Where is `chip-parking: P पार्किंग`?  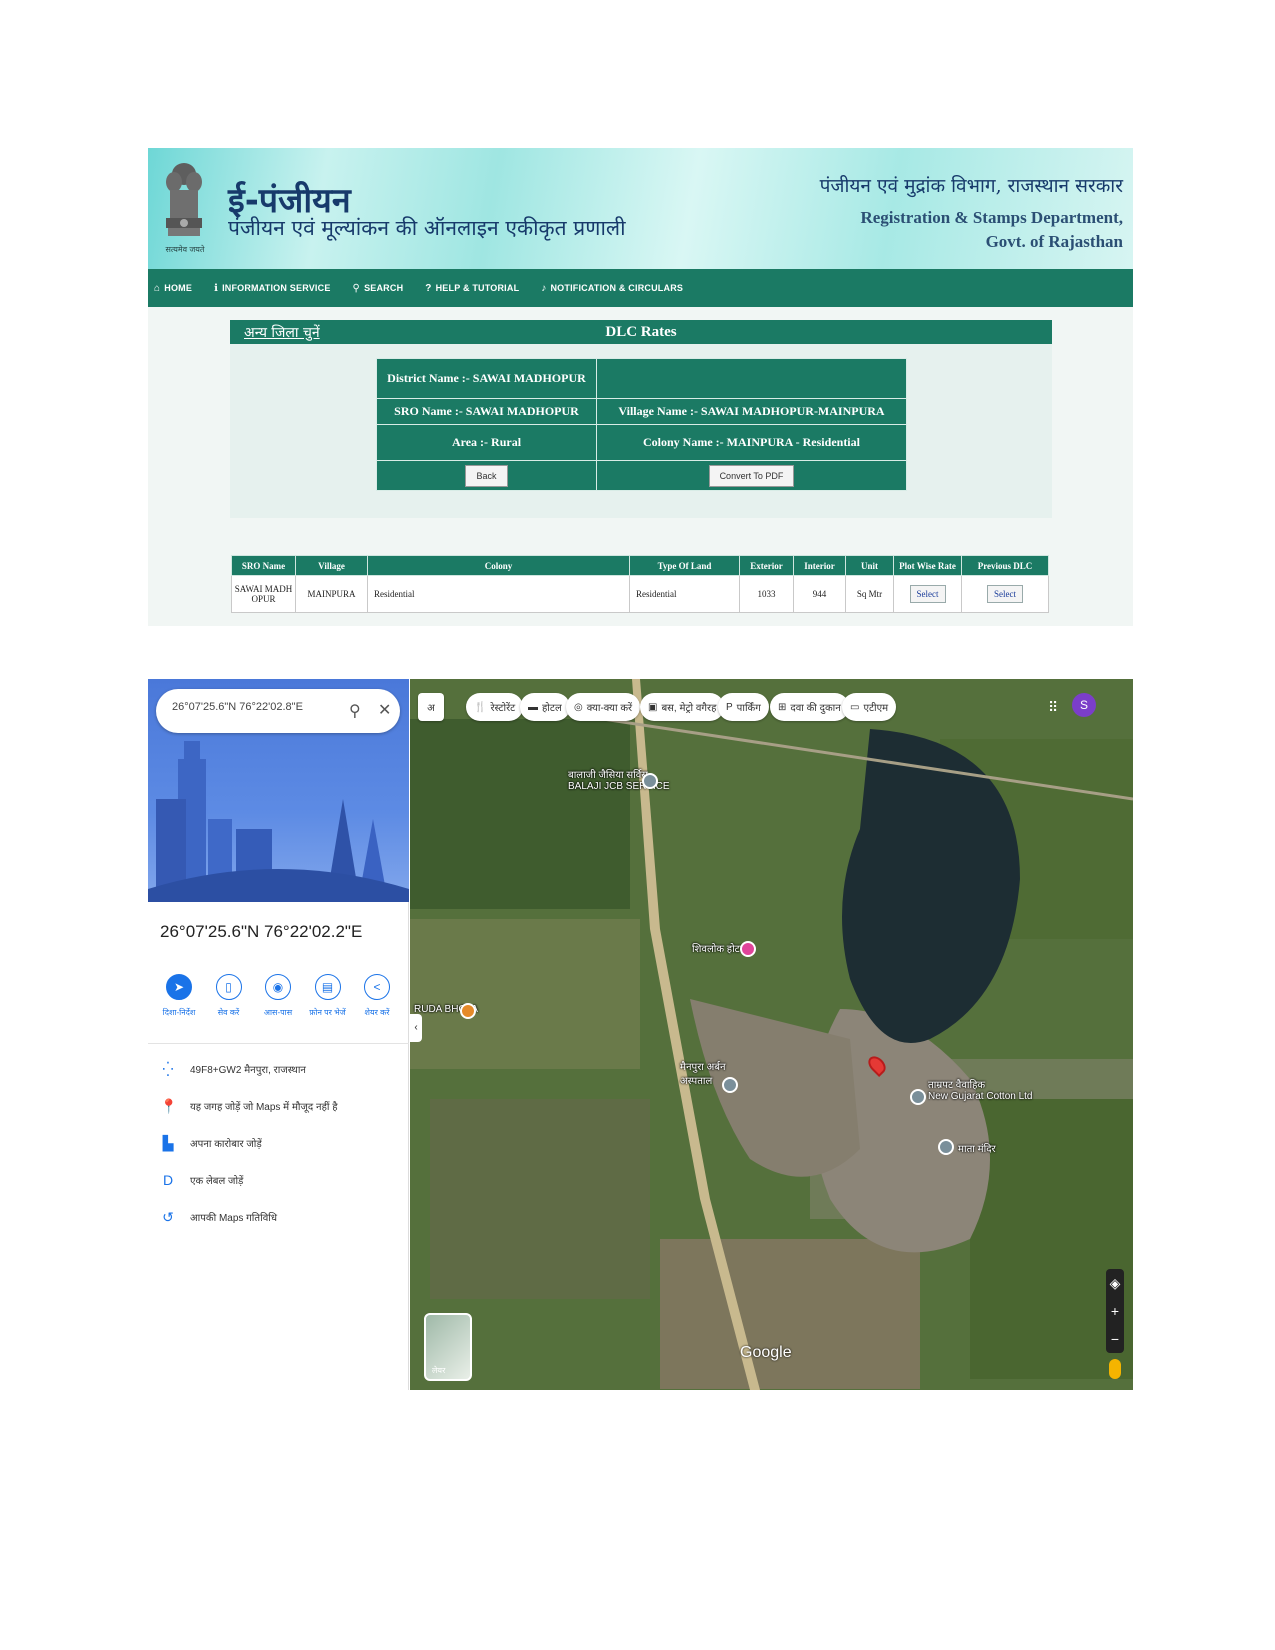 chip-parking: P पार्किंग is located at coordinates (743, 707).